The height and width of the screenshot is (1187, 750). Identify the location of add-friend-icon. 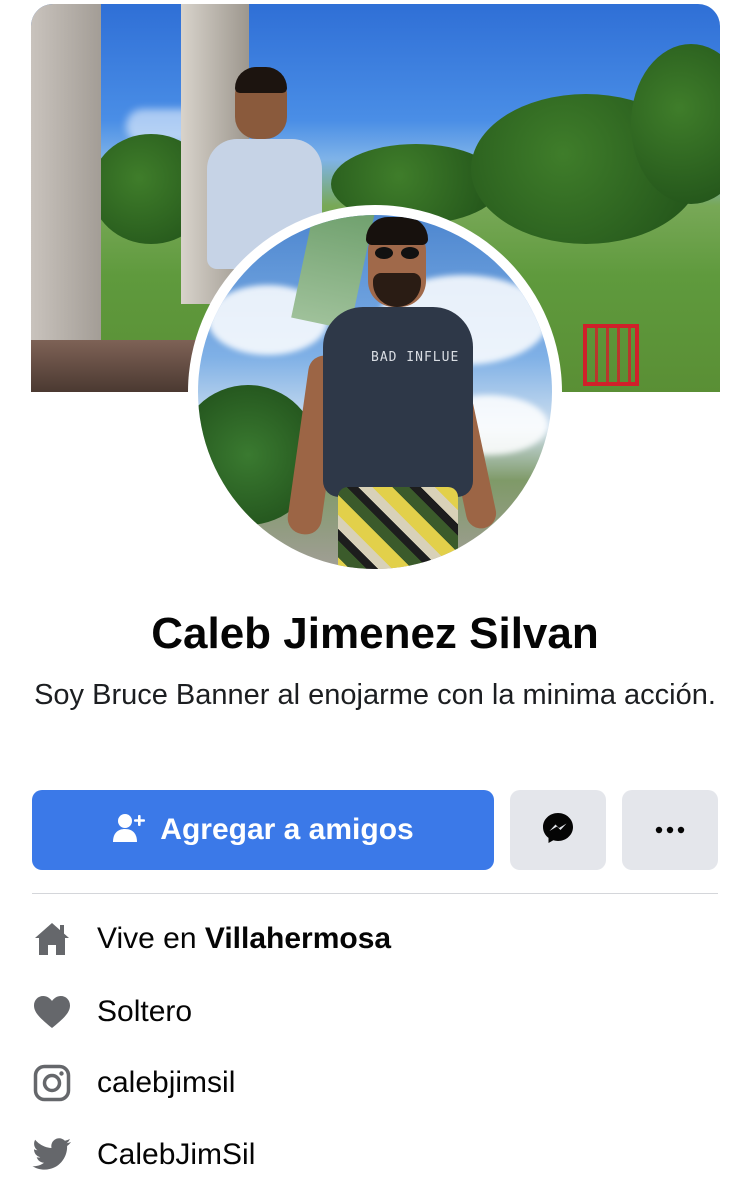
(129, 830).